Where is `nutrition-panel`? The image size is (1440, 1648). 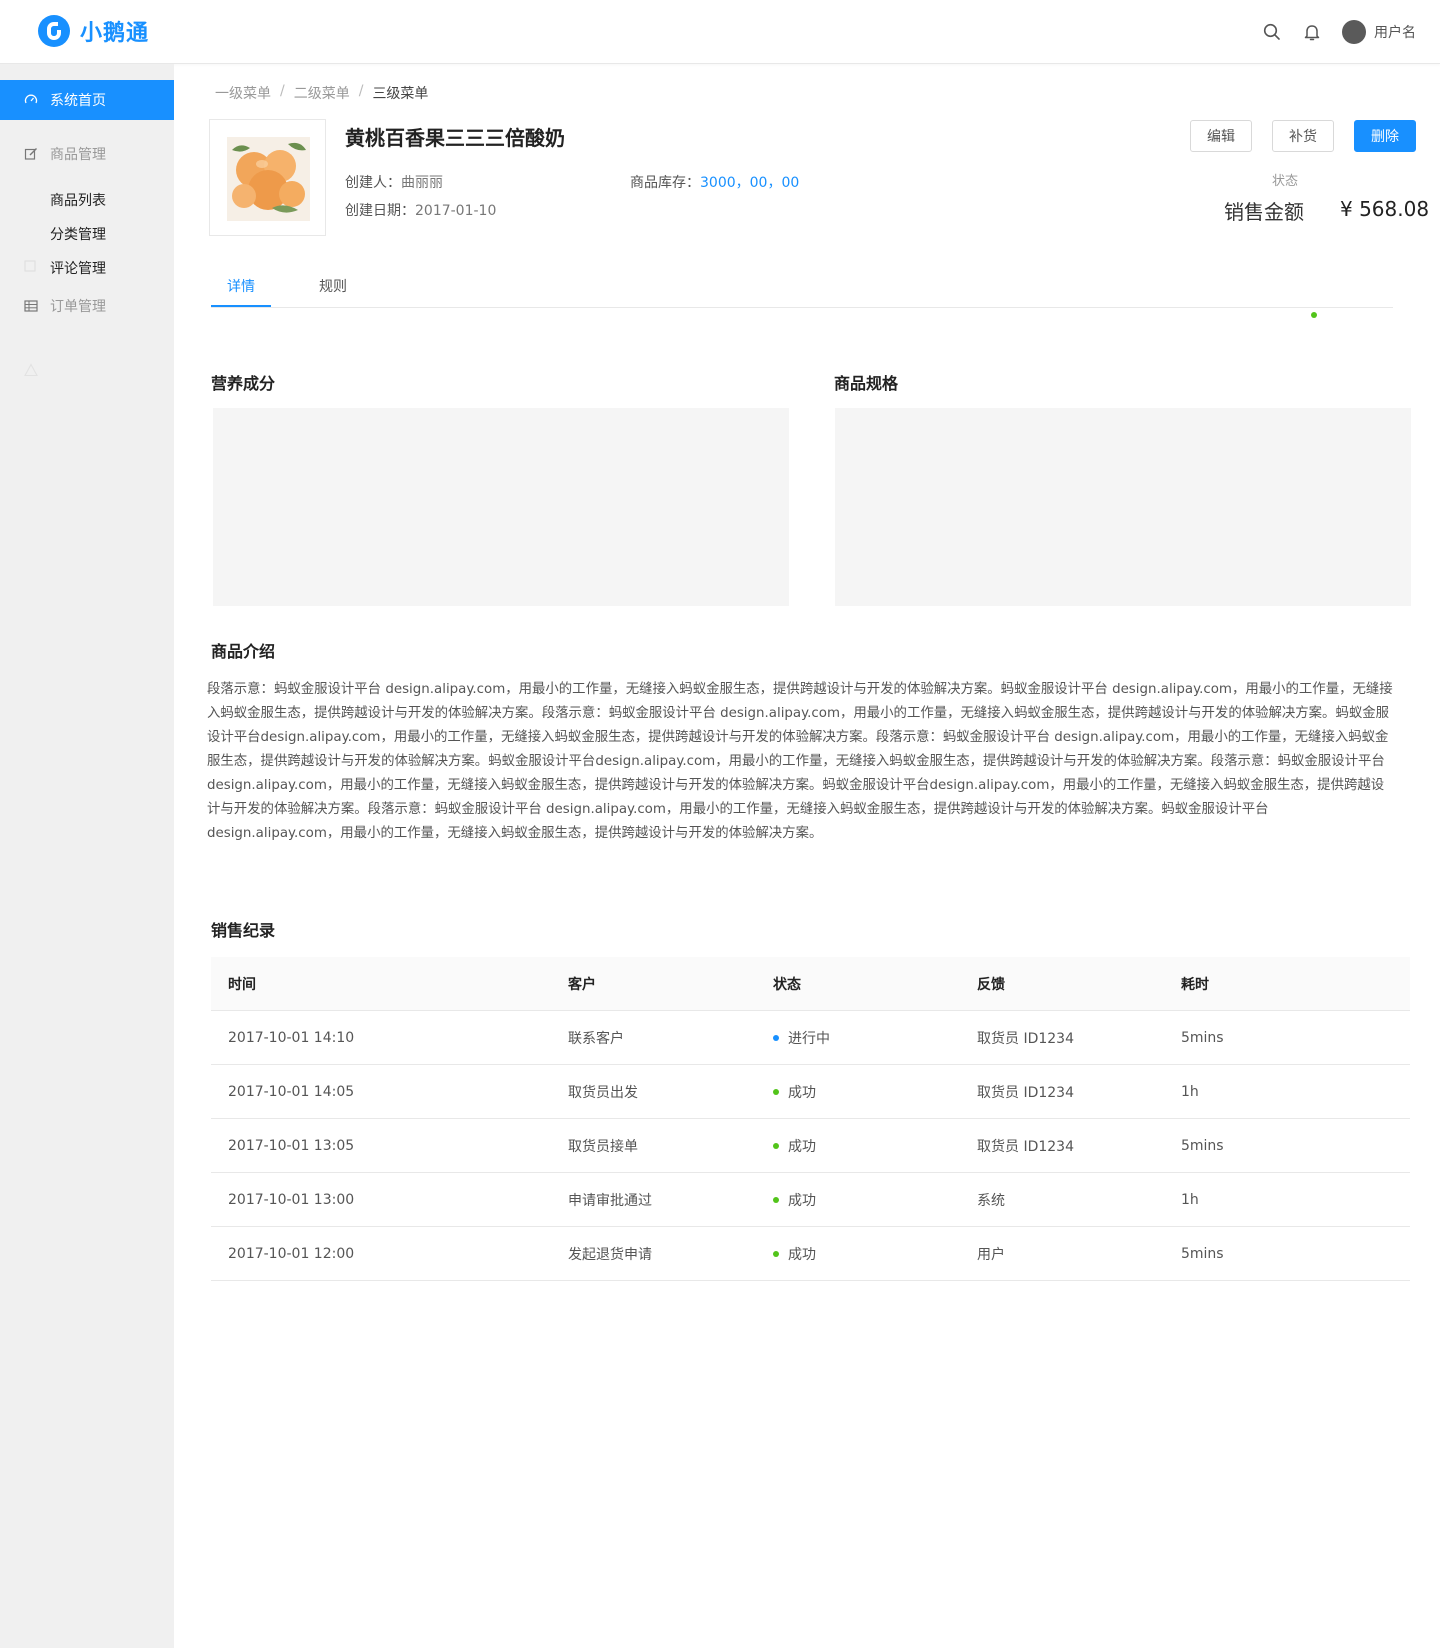
nutrition-panel is located at coordinates (501, 507).